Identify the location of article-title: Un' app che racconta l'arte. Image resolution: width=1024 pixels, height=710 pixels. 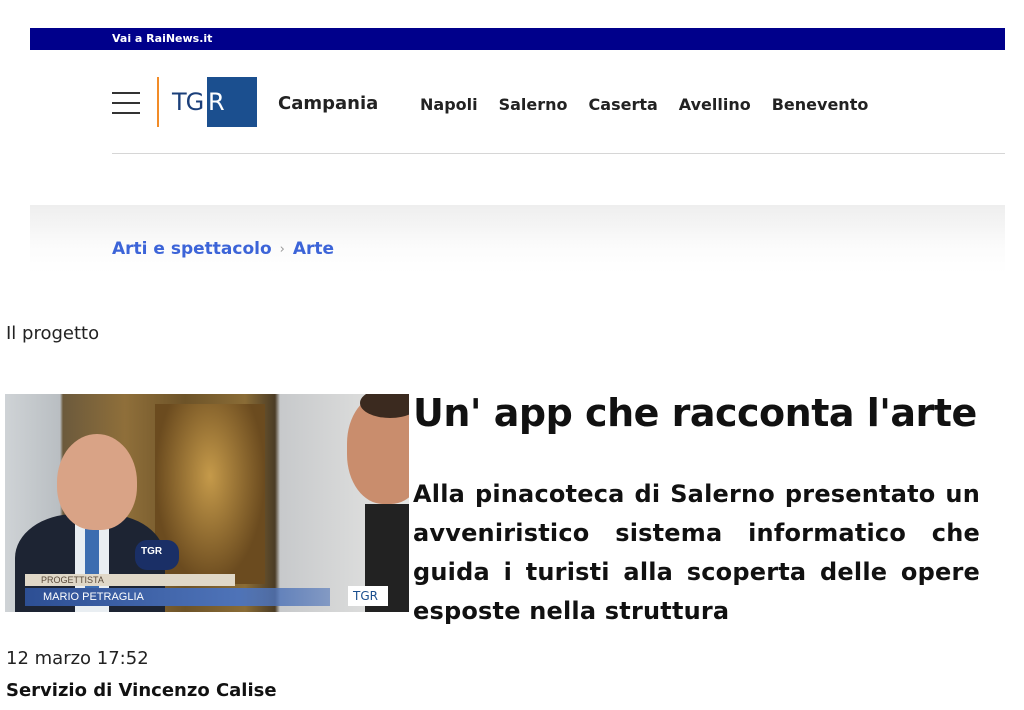
(695, 413).